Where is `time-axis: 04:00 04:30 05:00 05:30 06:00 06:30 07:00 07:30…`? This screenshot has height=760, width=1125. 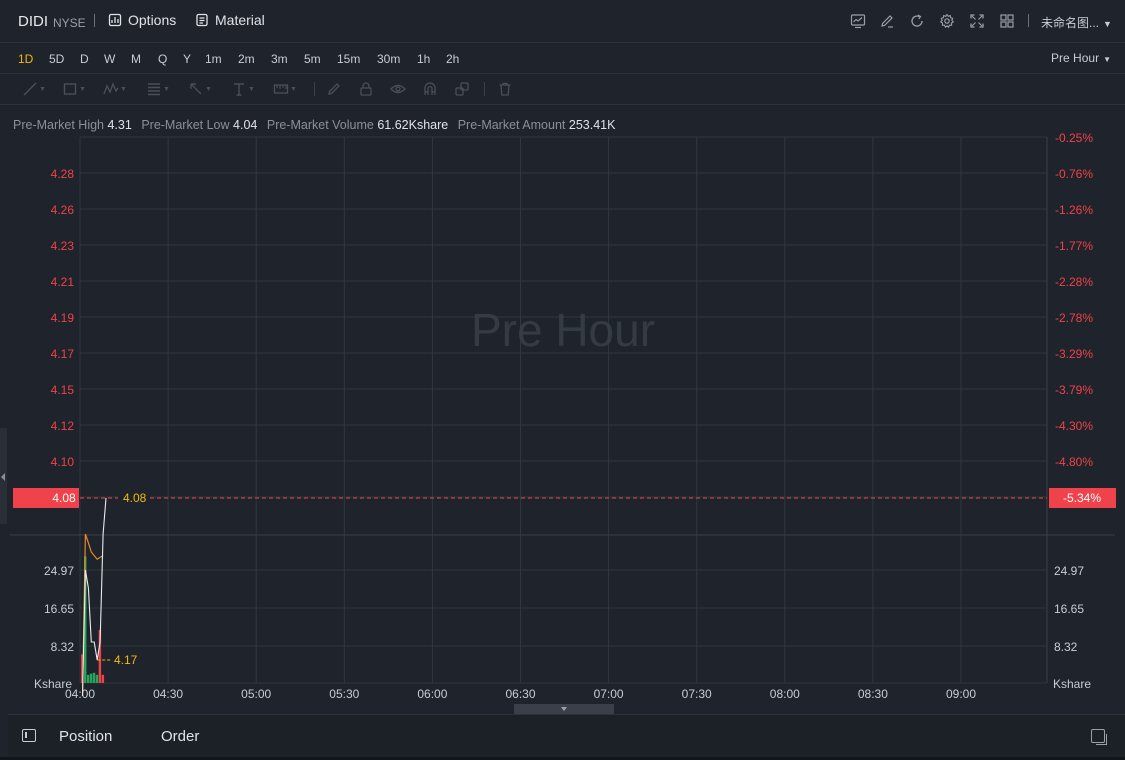
time-axis: 04:00 04:30 05:00 05:30 06:00 06:30 07:00 07:30… is located at coordinates (520, 694).